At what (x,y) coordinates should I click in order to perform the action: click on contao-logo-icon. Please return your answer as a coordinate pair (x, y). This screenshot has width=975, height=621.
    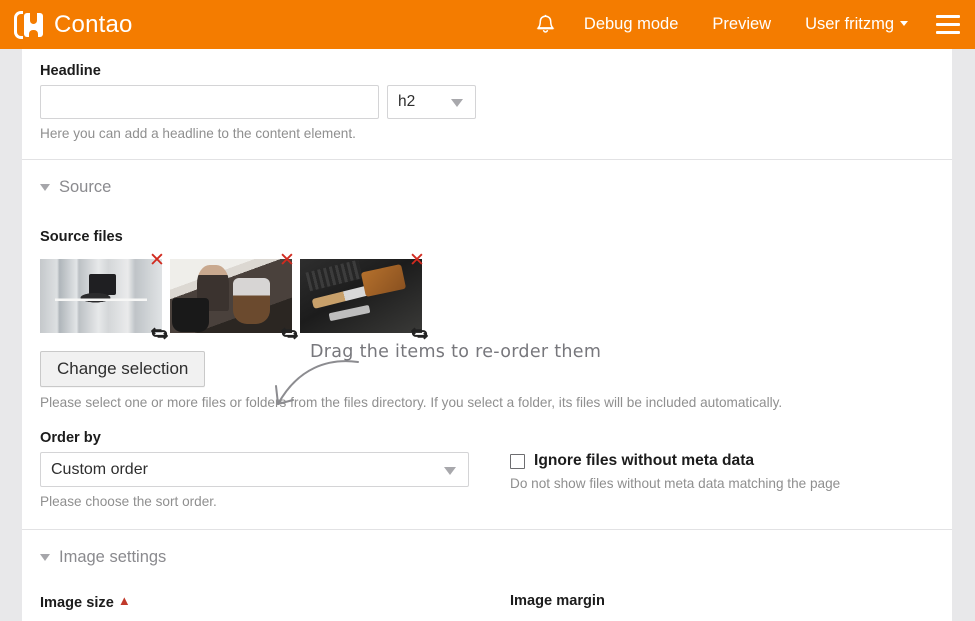
    Looking at the image, I should click on (29, 25).